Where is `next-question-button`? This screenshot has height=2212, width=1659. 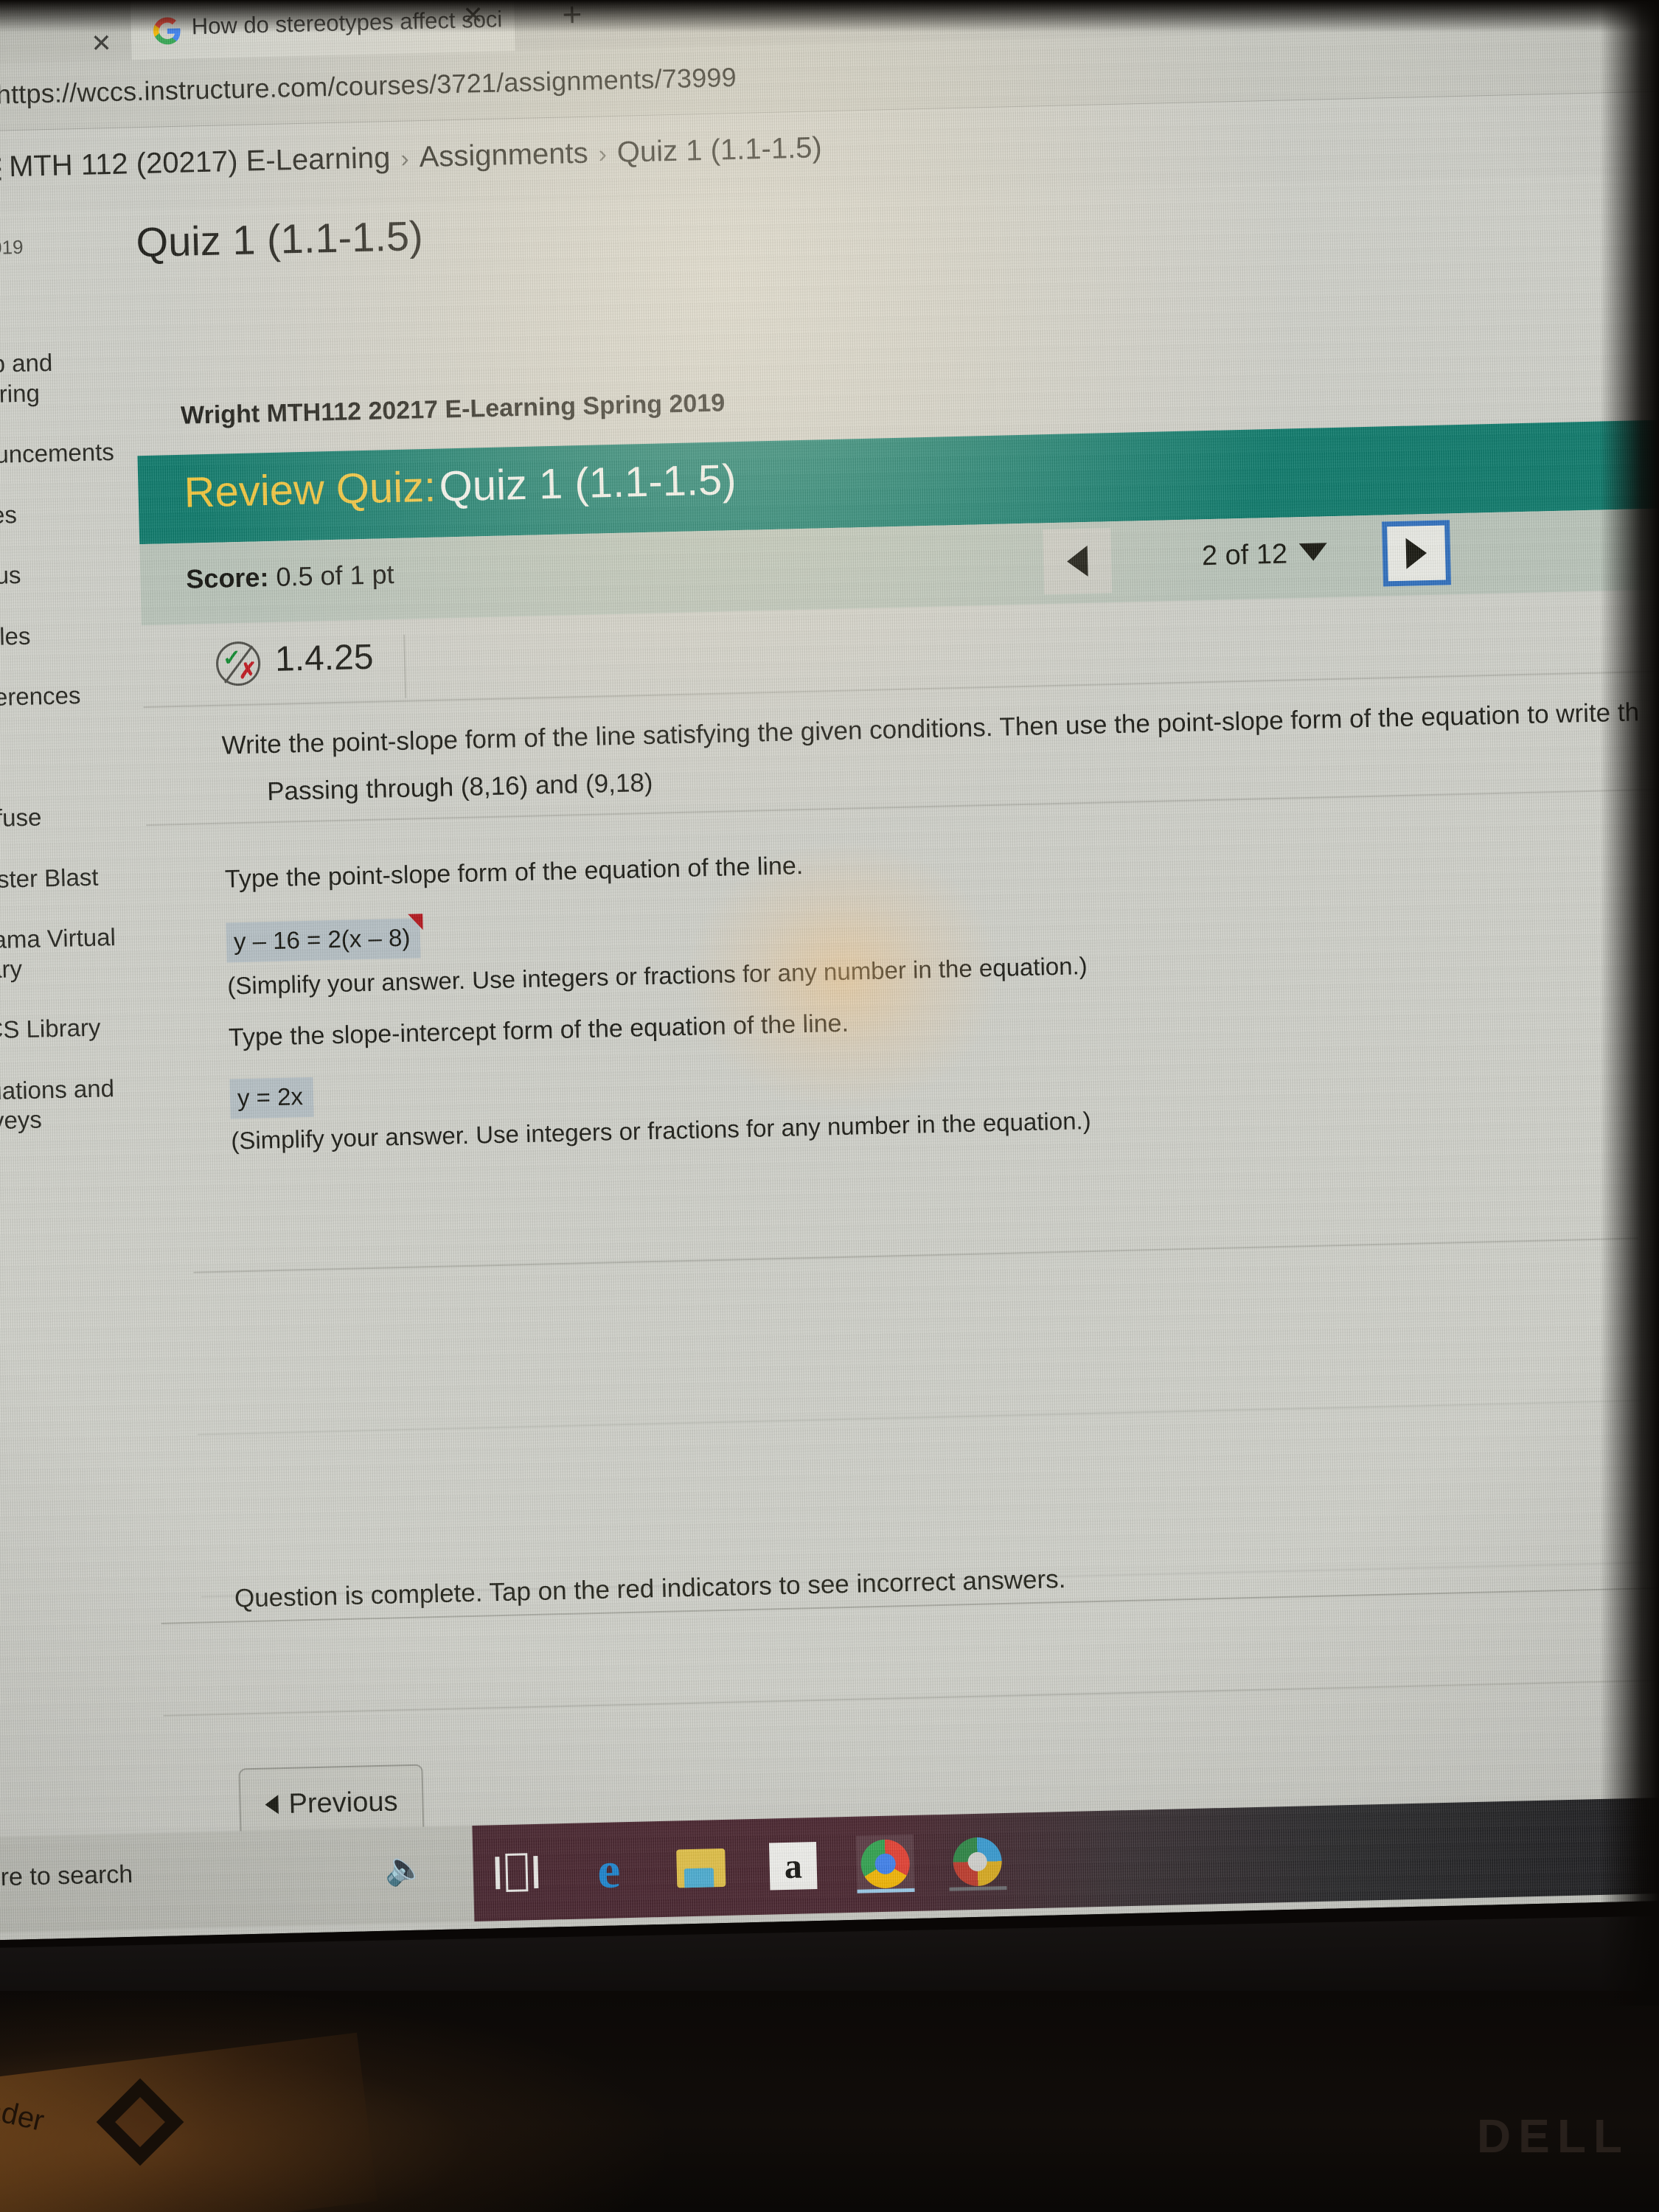
next-question-button is located at coordinates (1416, 553).